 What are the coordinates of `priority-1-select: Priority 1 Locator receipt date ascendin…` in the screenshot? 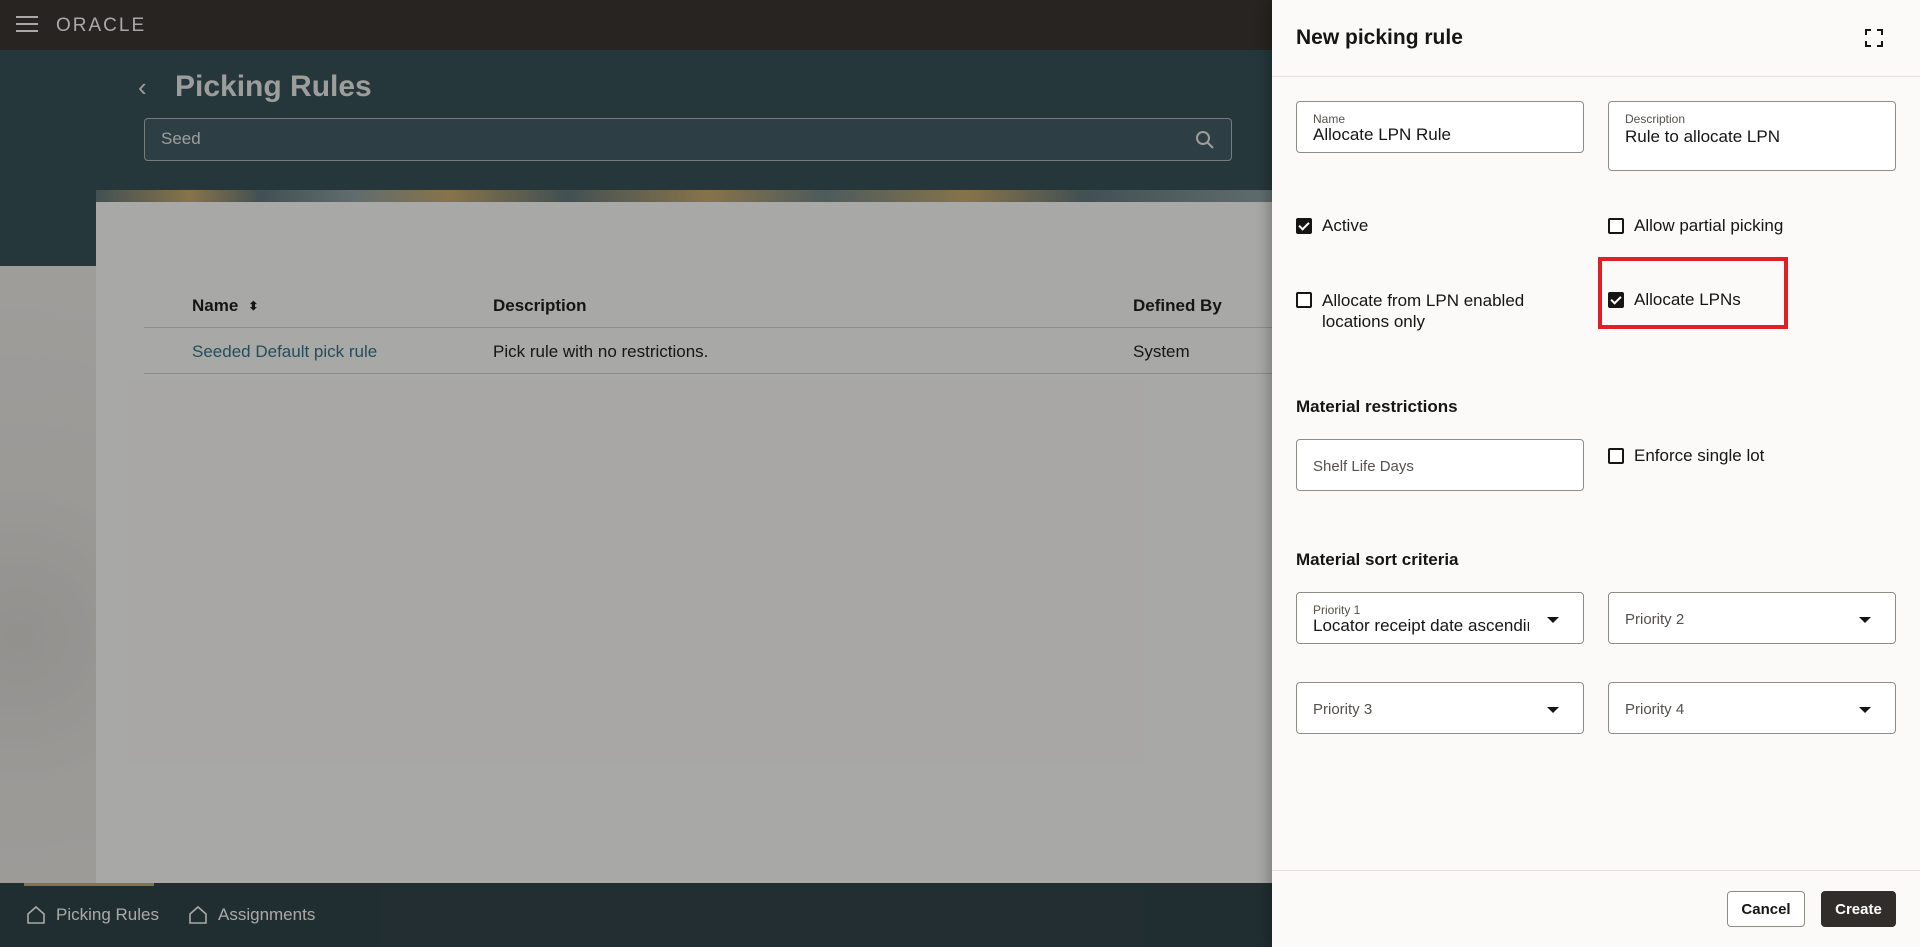 It's located at (1440, 618).